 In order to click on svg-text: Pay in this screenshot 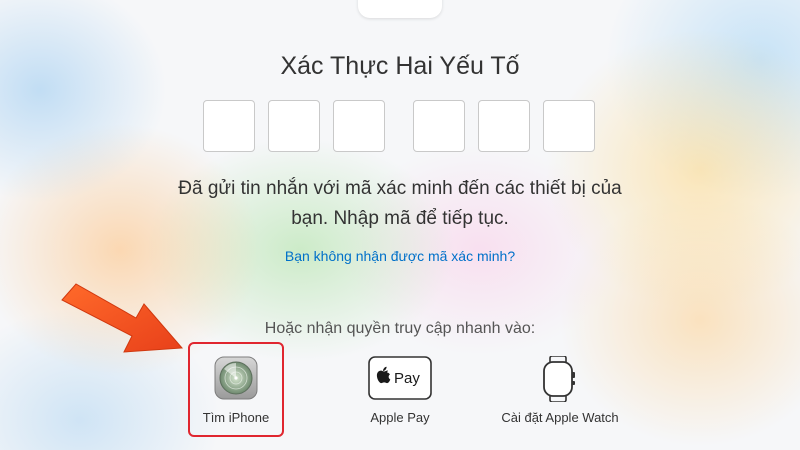, I will do `click(407, 378)`.